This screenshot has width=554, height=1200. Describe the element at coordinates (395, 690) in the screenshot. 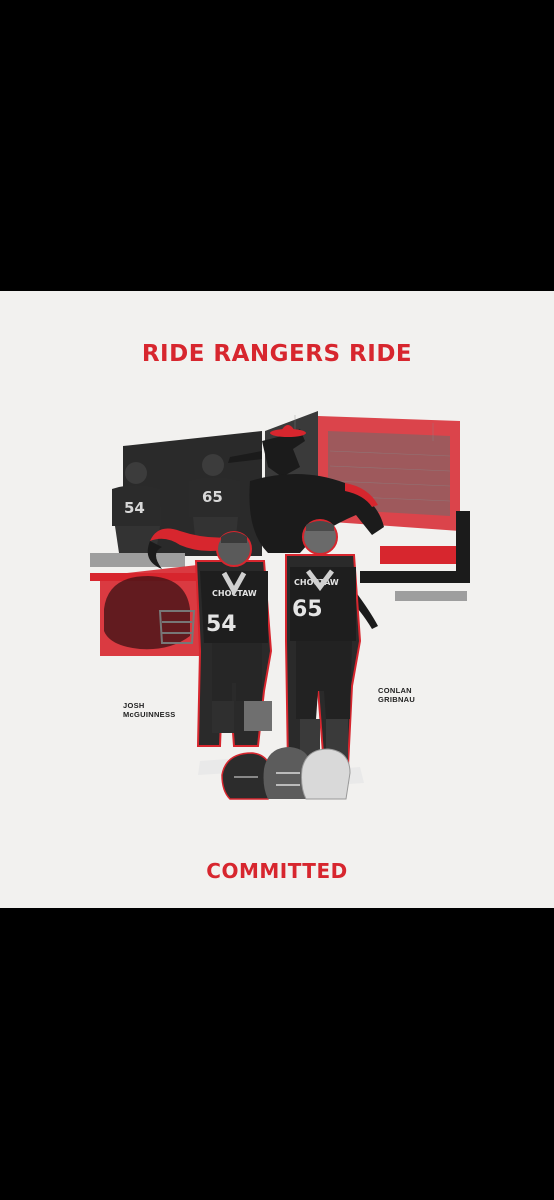

I see `player-first-name: CONLAN` at that location.